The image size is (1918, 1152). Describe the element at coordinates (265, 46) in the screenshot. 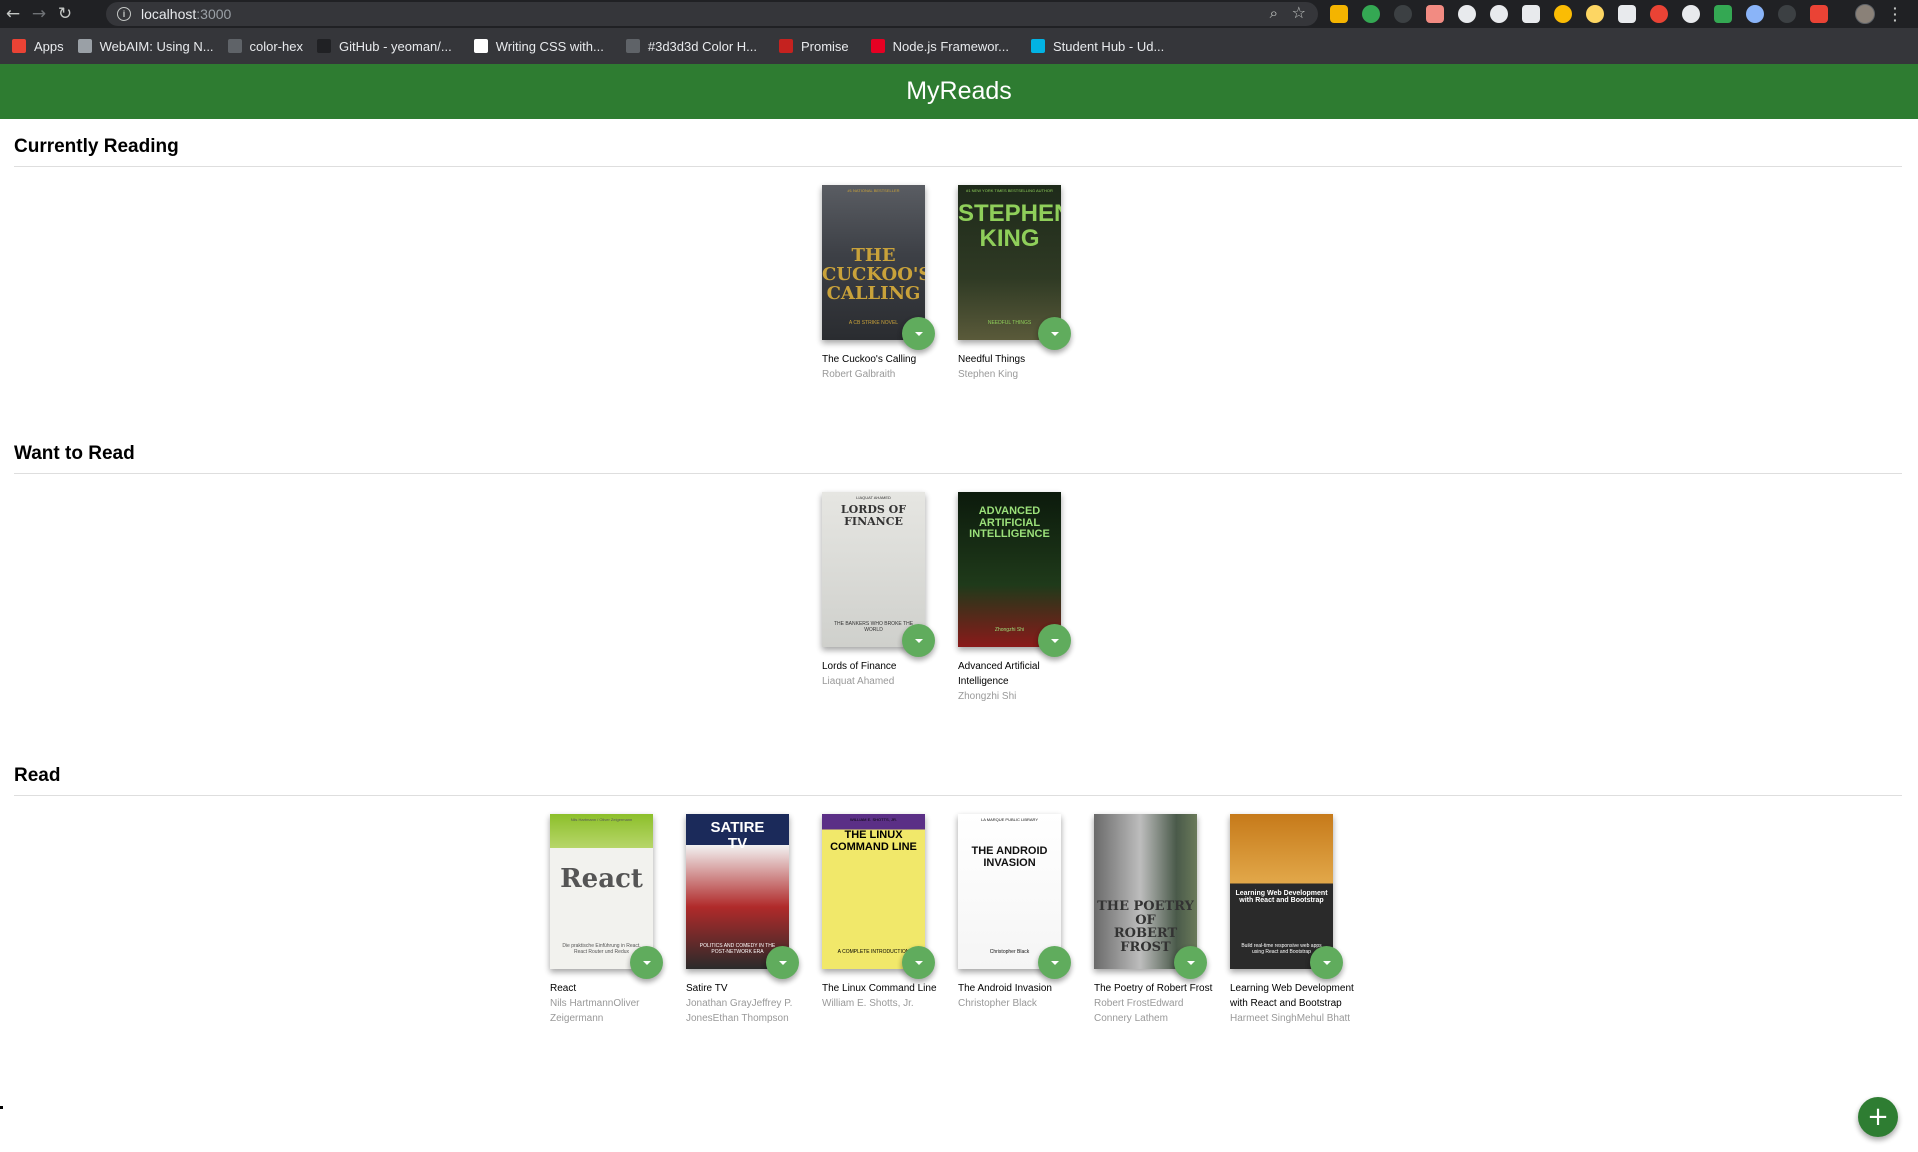

I see `bookmark-item: color-hex` at that location.